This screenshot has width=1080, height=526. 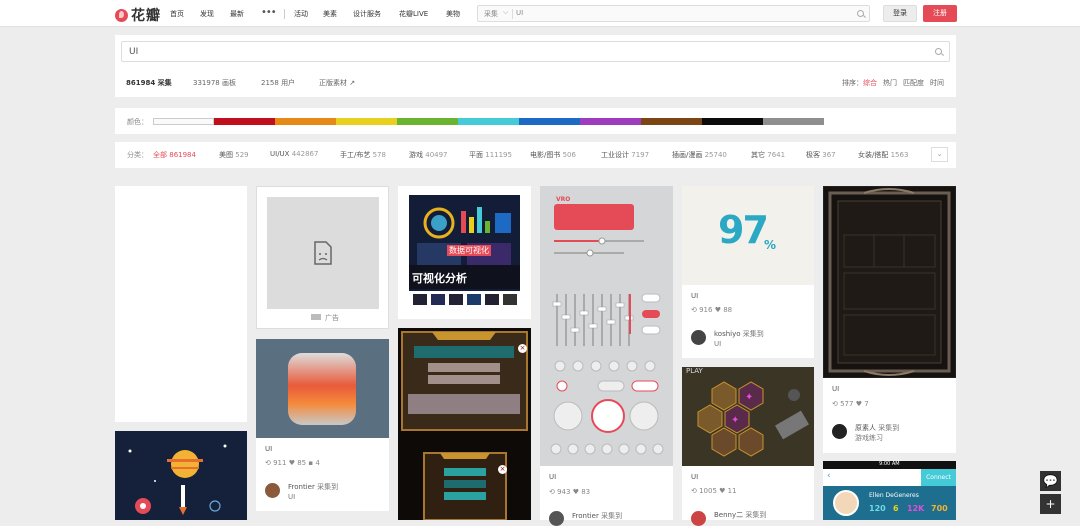 What do you see at coordinates (937, 83) in the screenshot?
I see `sort-time: 时间` at bounding box center [937, 83].